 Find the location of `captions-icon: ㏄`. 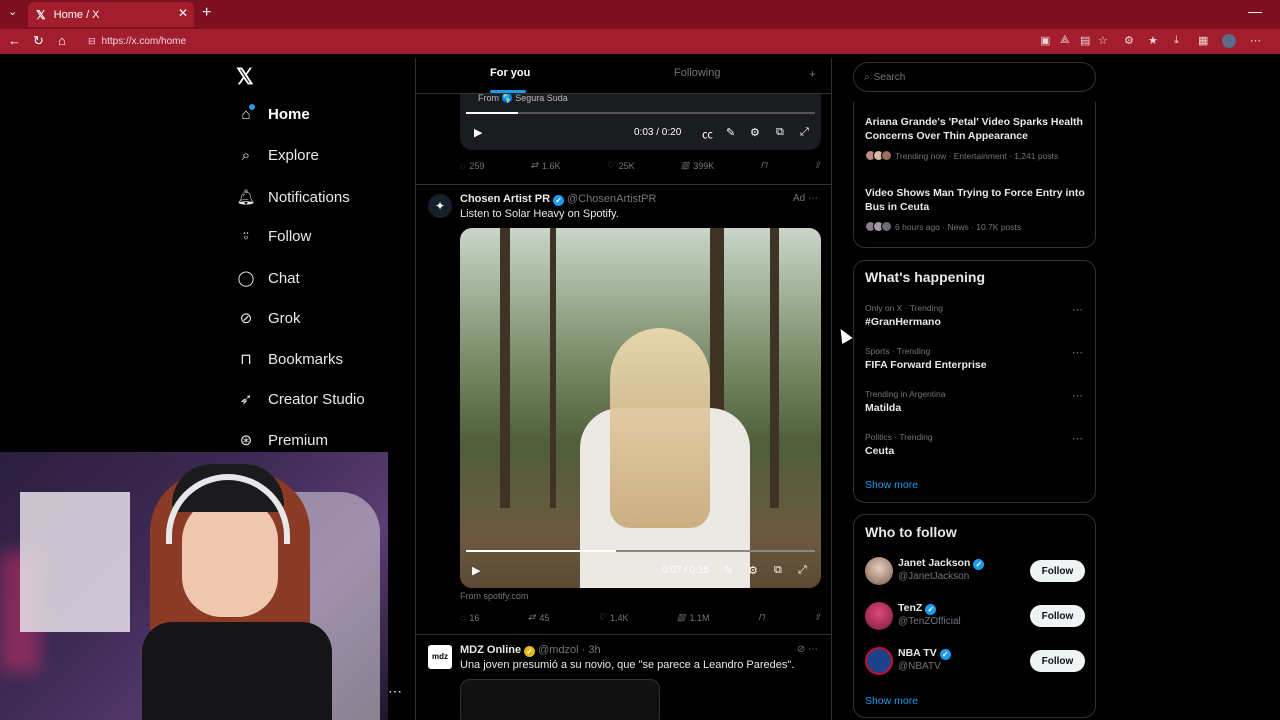

captions-icon: ㏄ is located at coordinates (707, 134).